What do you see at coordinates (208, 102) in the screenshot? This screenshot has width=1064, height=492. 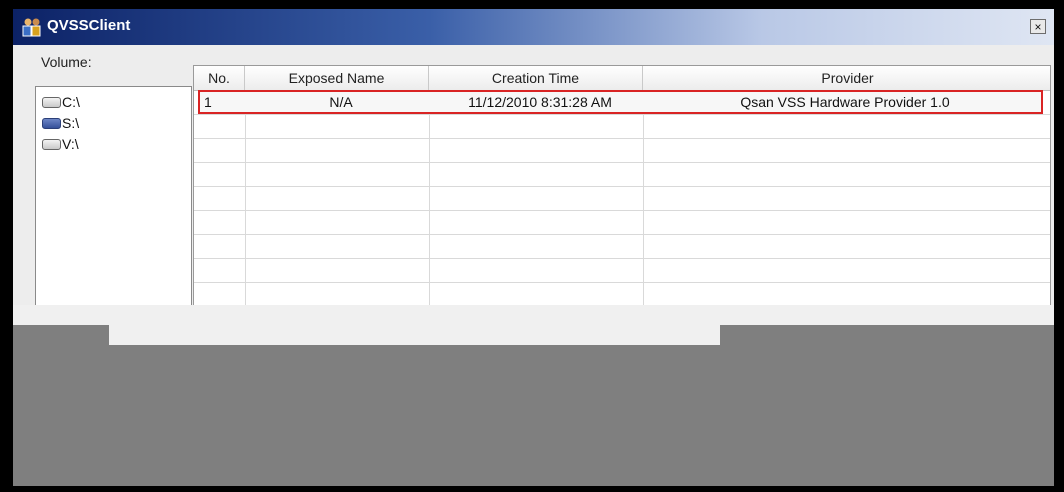 I see `cell-no: 1` at bounding box center [208, 102].